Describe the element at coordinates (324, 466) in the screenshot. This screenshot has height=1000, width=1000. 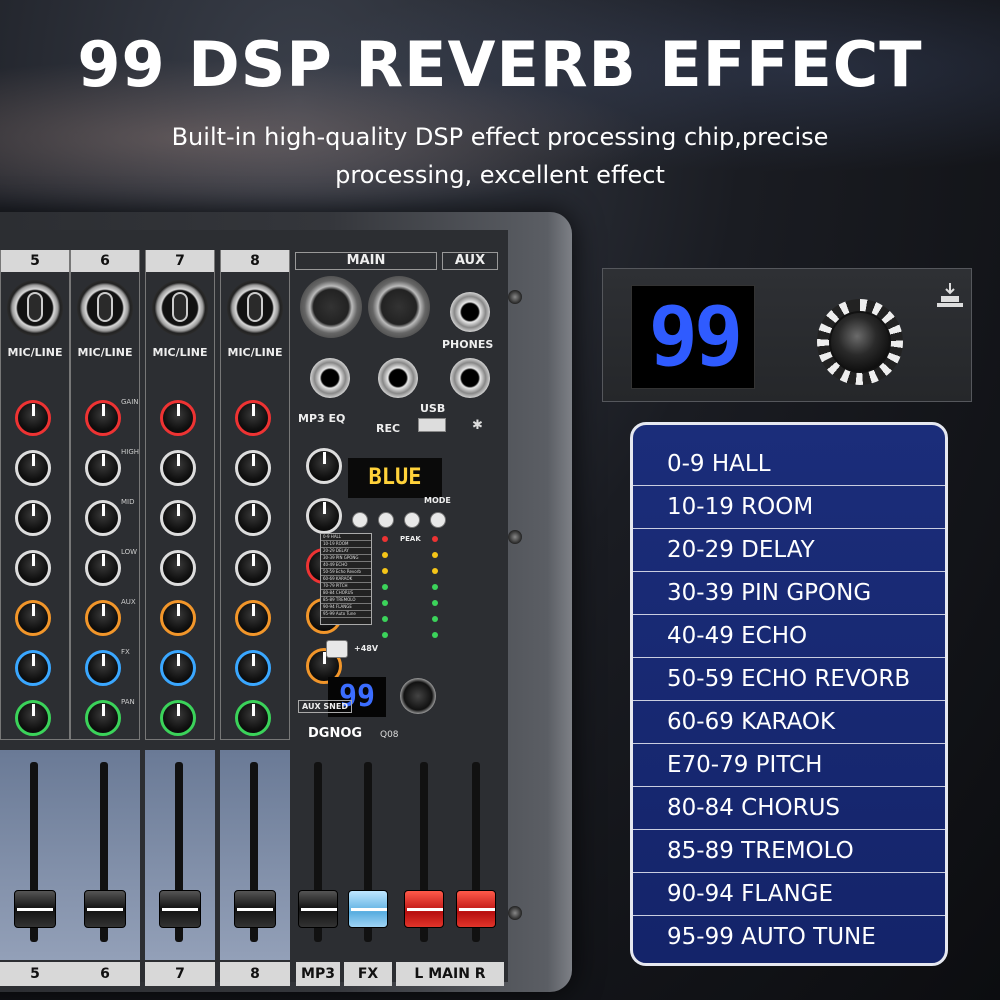
I see `mp3-eq-high-knob` at that location.